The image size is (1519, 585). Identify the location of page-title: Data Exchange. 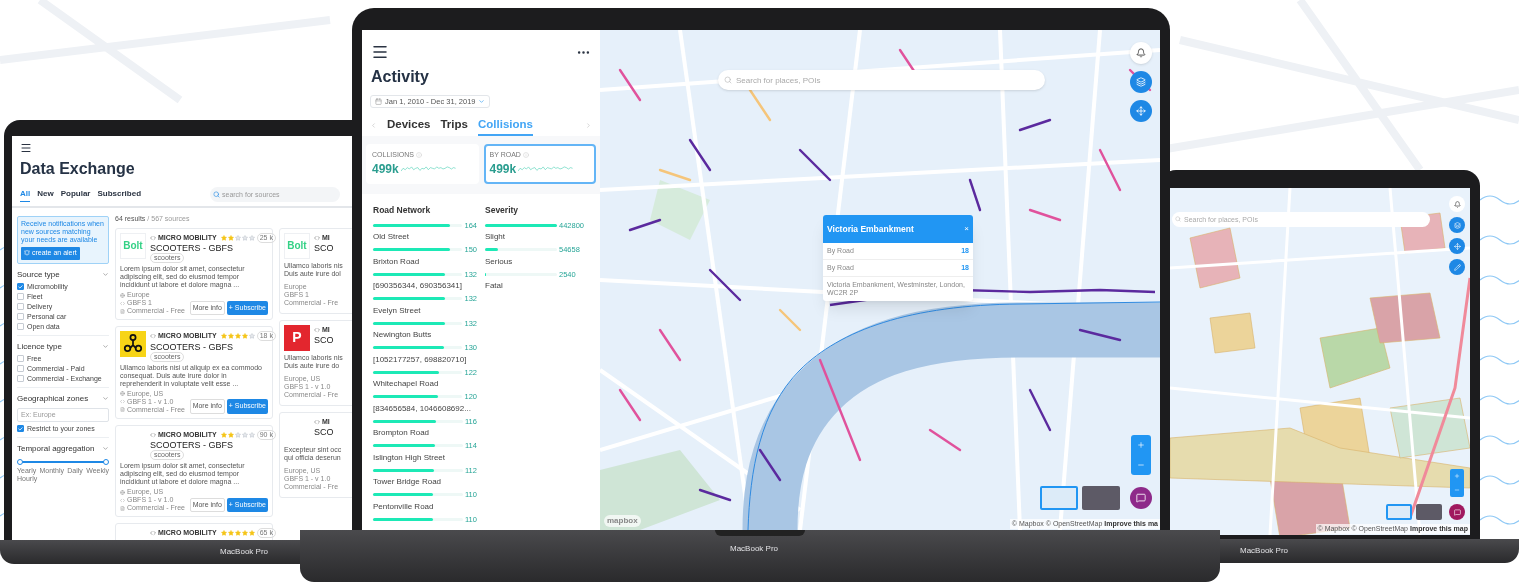
(78, 169).